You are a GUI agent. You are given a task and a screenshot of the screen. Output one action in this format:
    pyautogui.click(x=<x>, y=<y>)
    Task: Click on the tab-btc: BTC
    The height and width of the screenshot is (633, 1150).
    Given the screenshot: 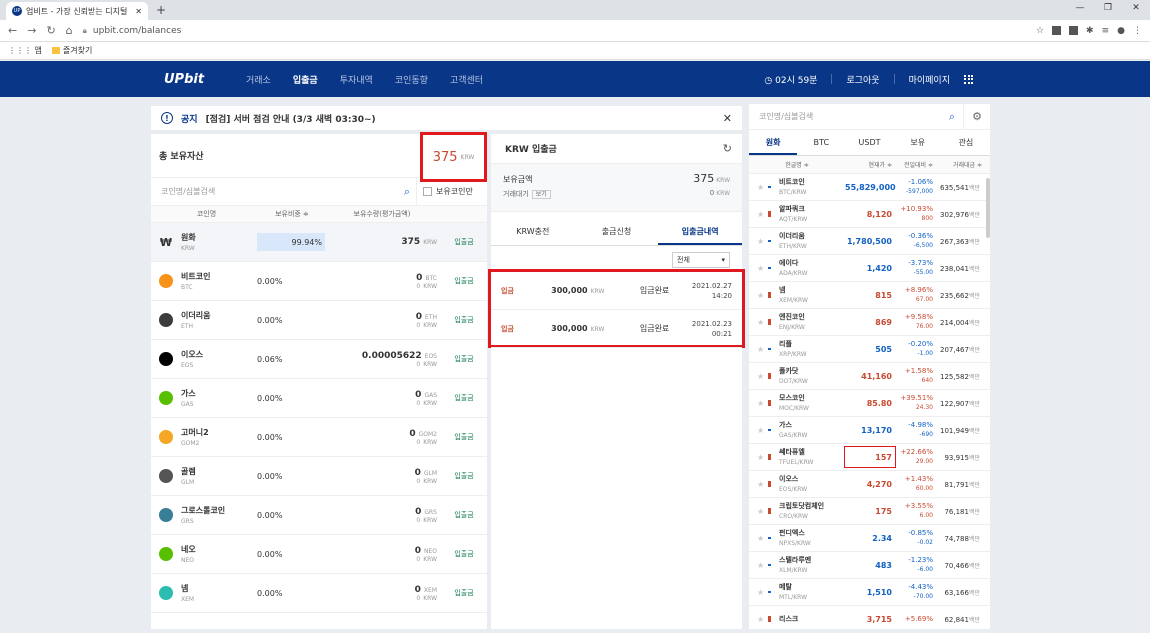 What is the action you would take?
    pyautogui.click(x=821, y=142)
    